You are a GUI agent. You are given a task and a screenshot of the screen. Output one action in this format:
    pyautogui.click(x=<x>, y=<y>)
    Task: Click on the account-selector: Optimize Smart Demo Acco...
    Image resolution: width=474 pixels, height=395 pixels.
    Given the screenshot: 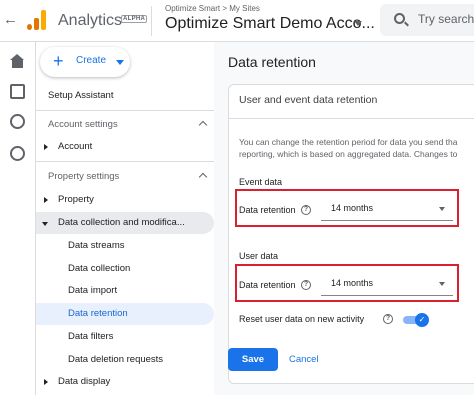 What is the action you would take?
    pyautogui.click(x=270, y=24)
    